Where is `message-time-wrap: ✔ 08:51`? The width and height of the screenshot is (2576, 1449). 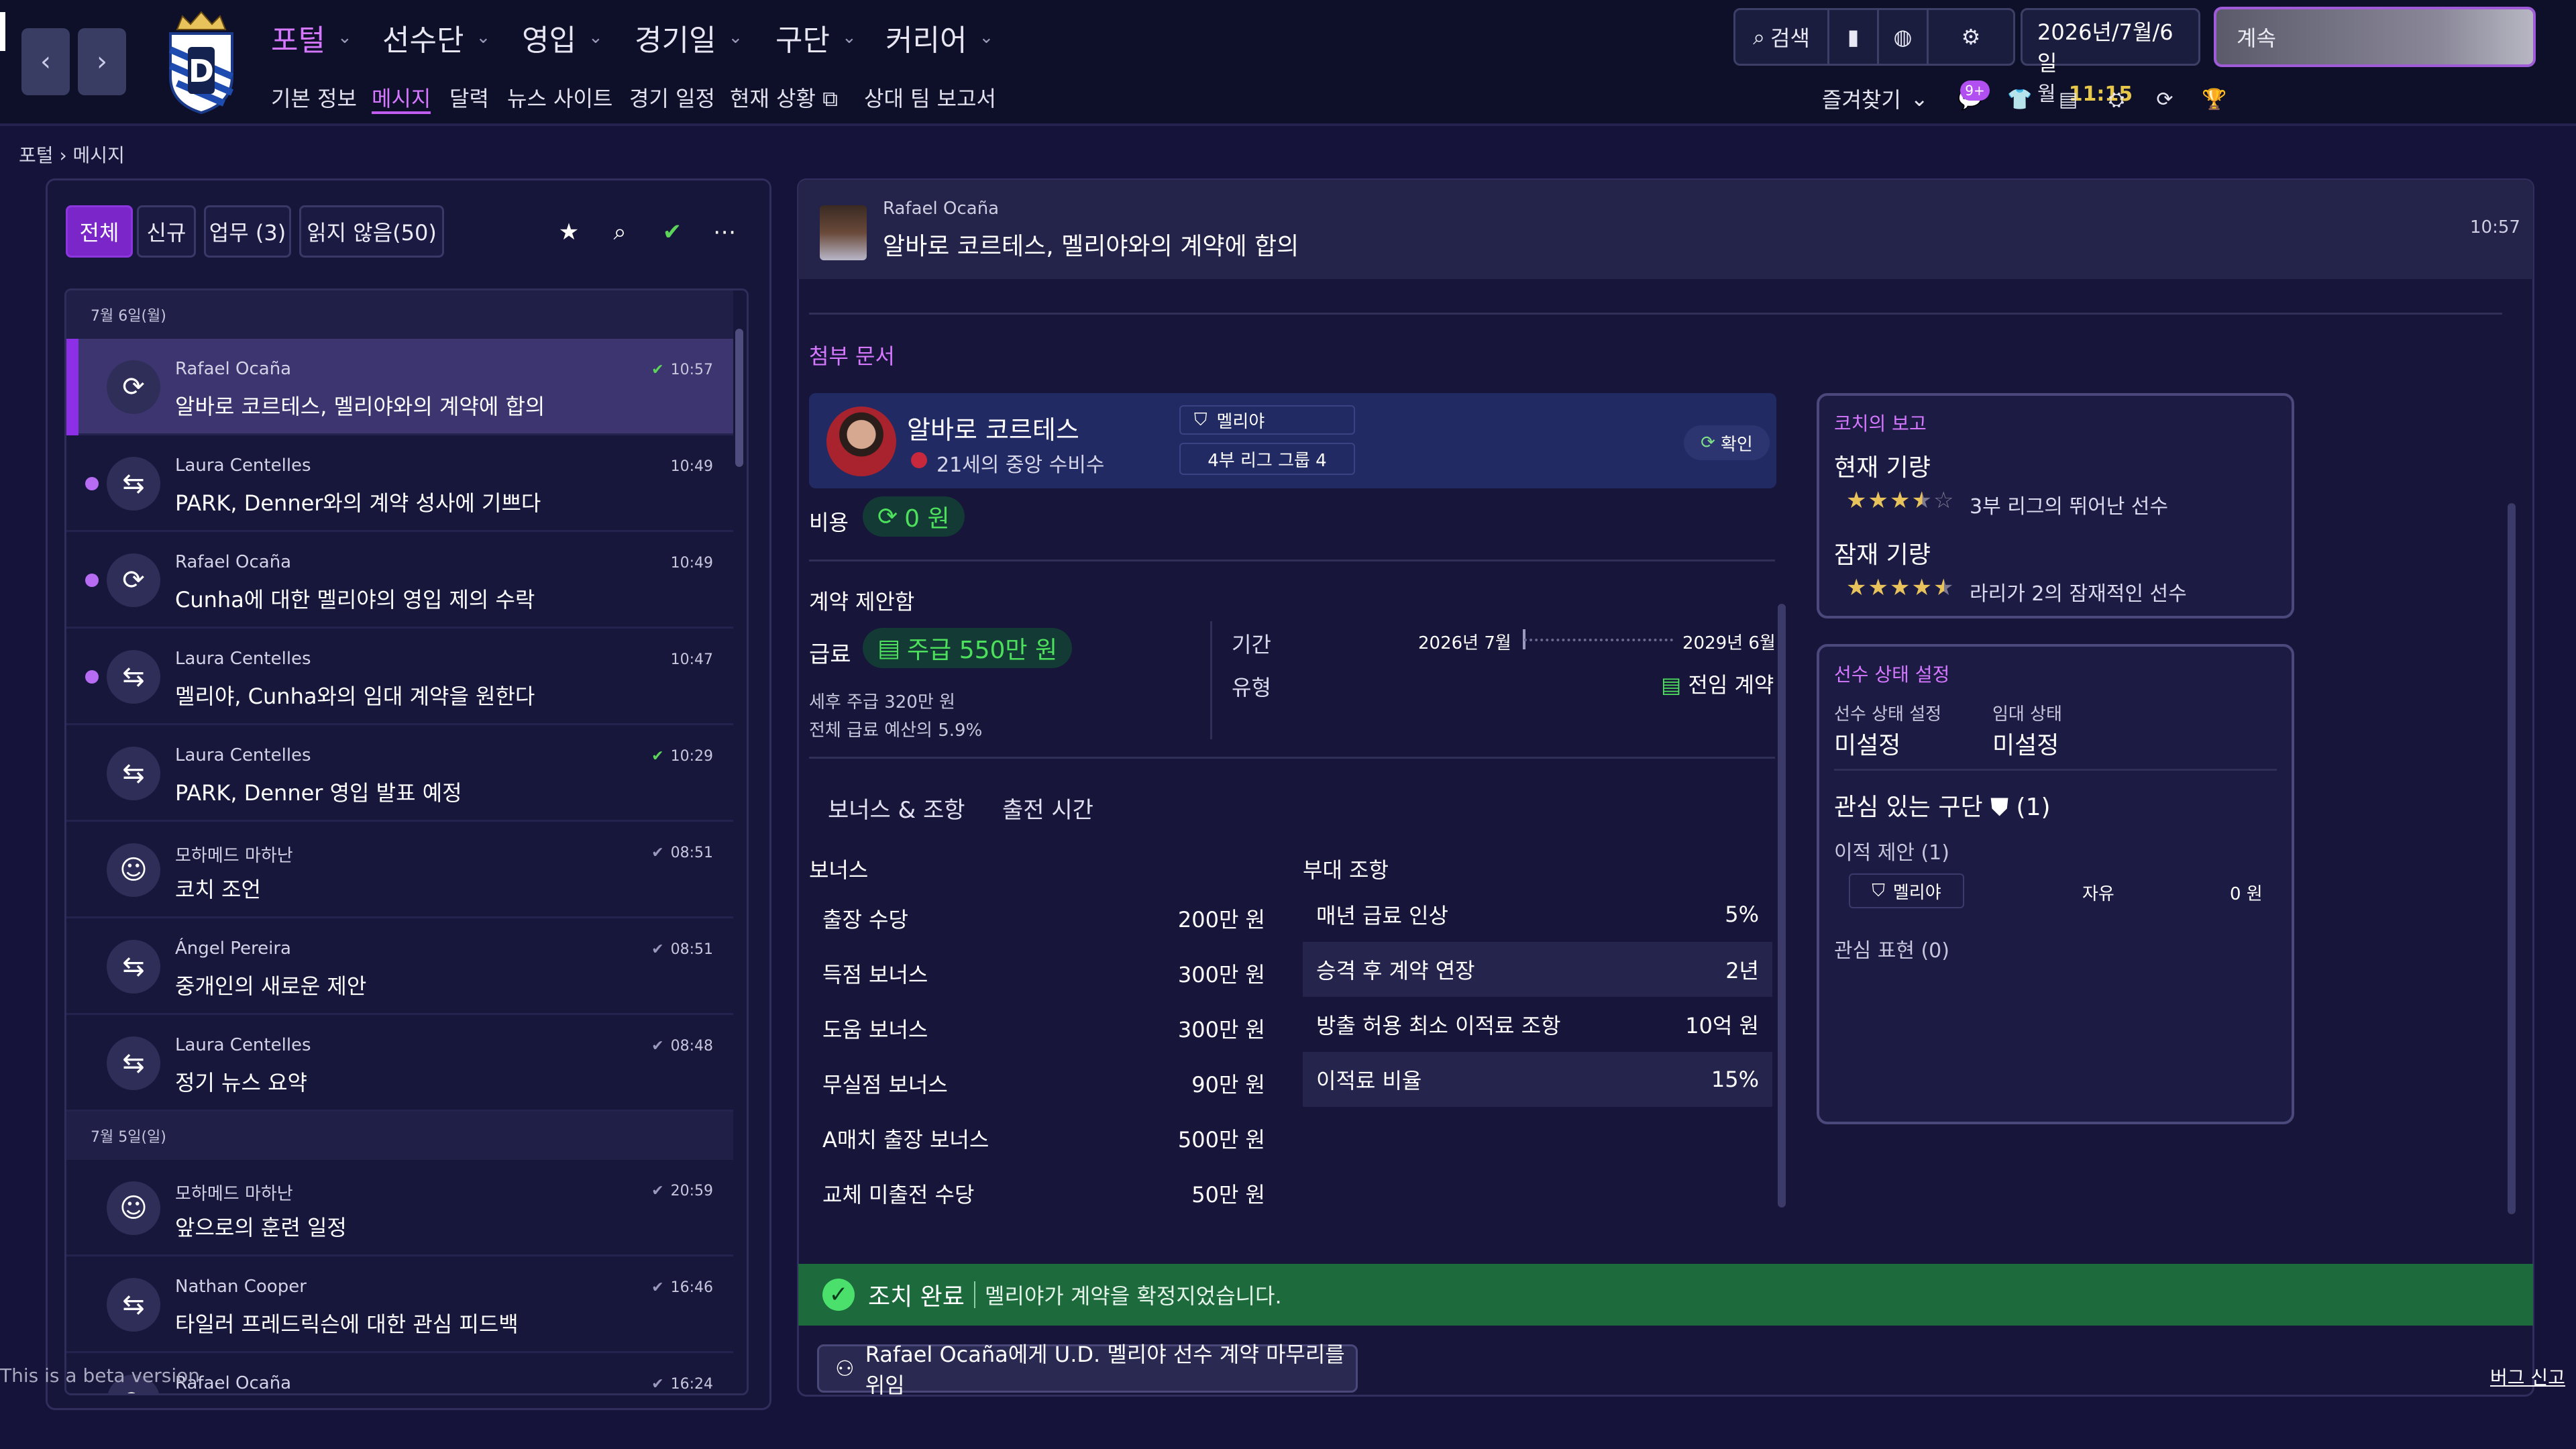
message-time-wrap: ✔ 08:51 is located at coordinates (682, 949).